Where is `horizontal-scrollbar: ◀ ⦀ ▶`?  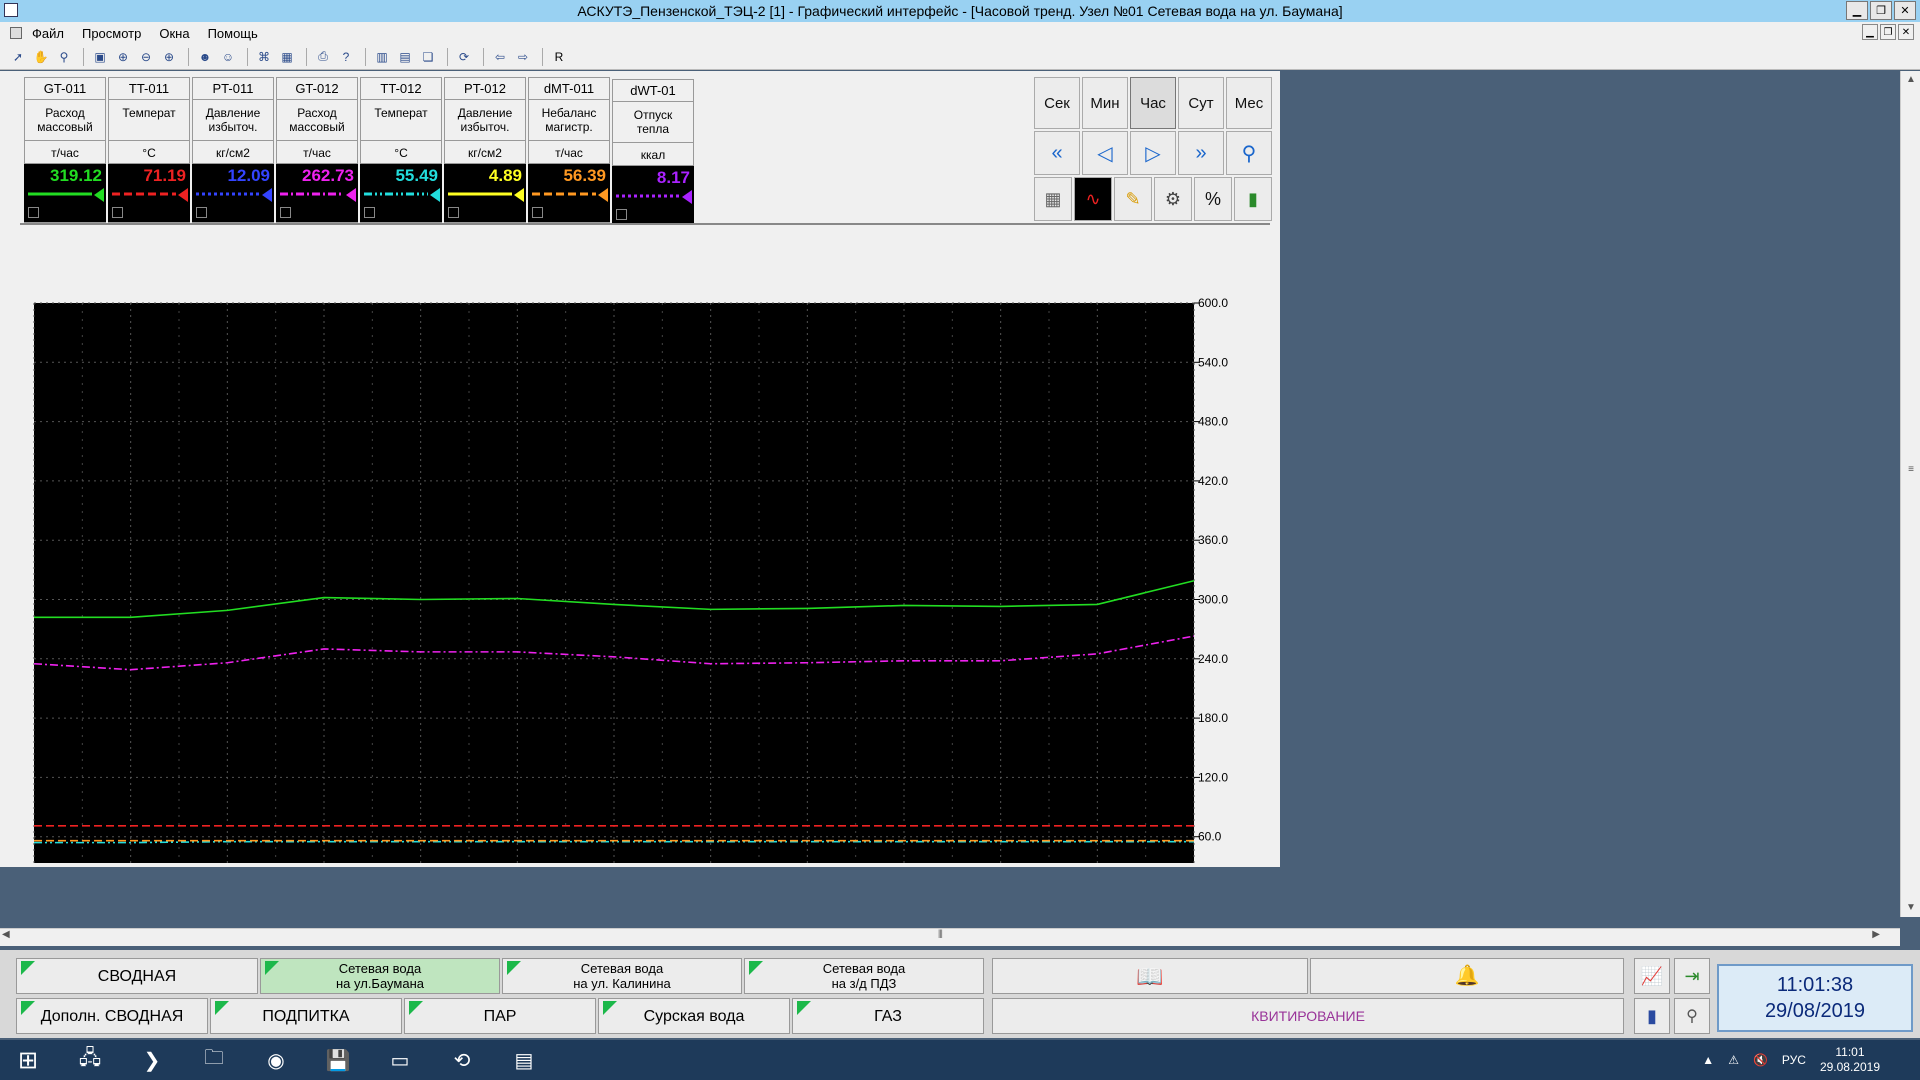 horizontal-scrollbar: ◀ ⦀ ▶ is located at coordinates (950, 937).